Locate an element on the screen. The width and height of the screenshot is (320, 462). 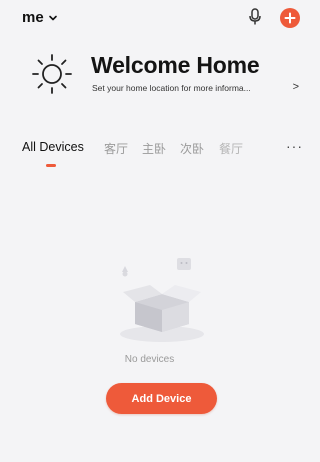
active-tab-indicator is located at coordinates (51, 165).